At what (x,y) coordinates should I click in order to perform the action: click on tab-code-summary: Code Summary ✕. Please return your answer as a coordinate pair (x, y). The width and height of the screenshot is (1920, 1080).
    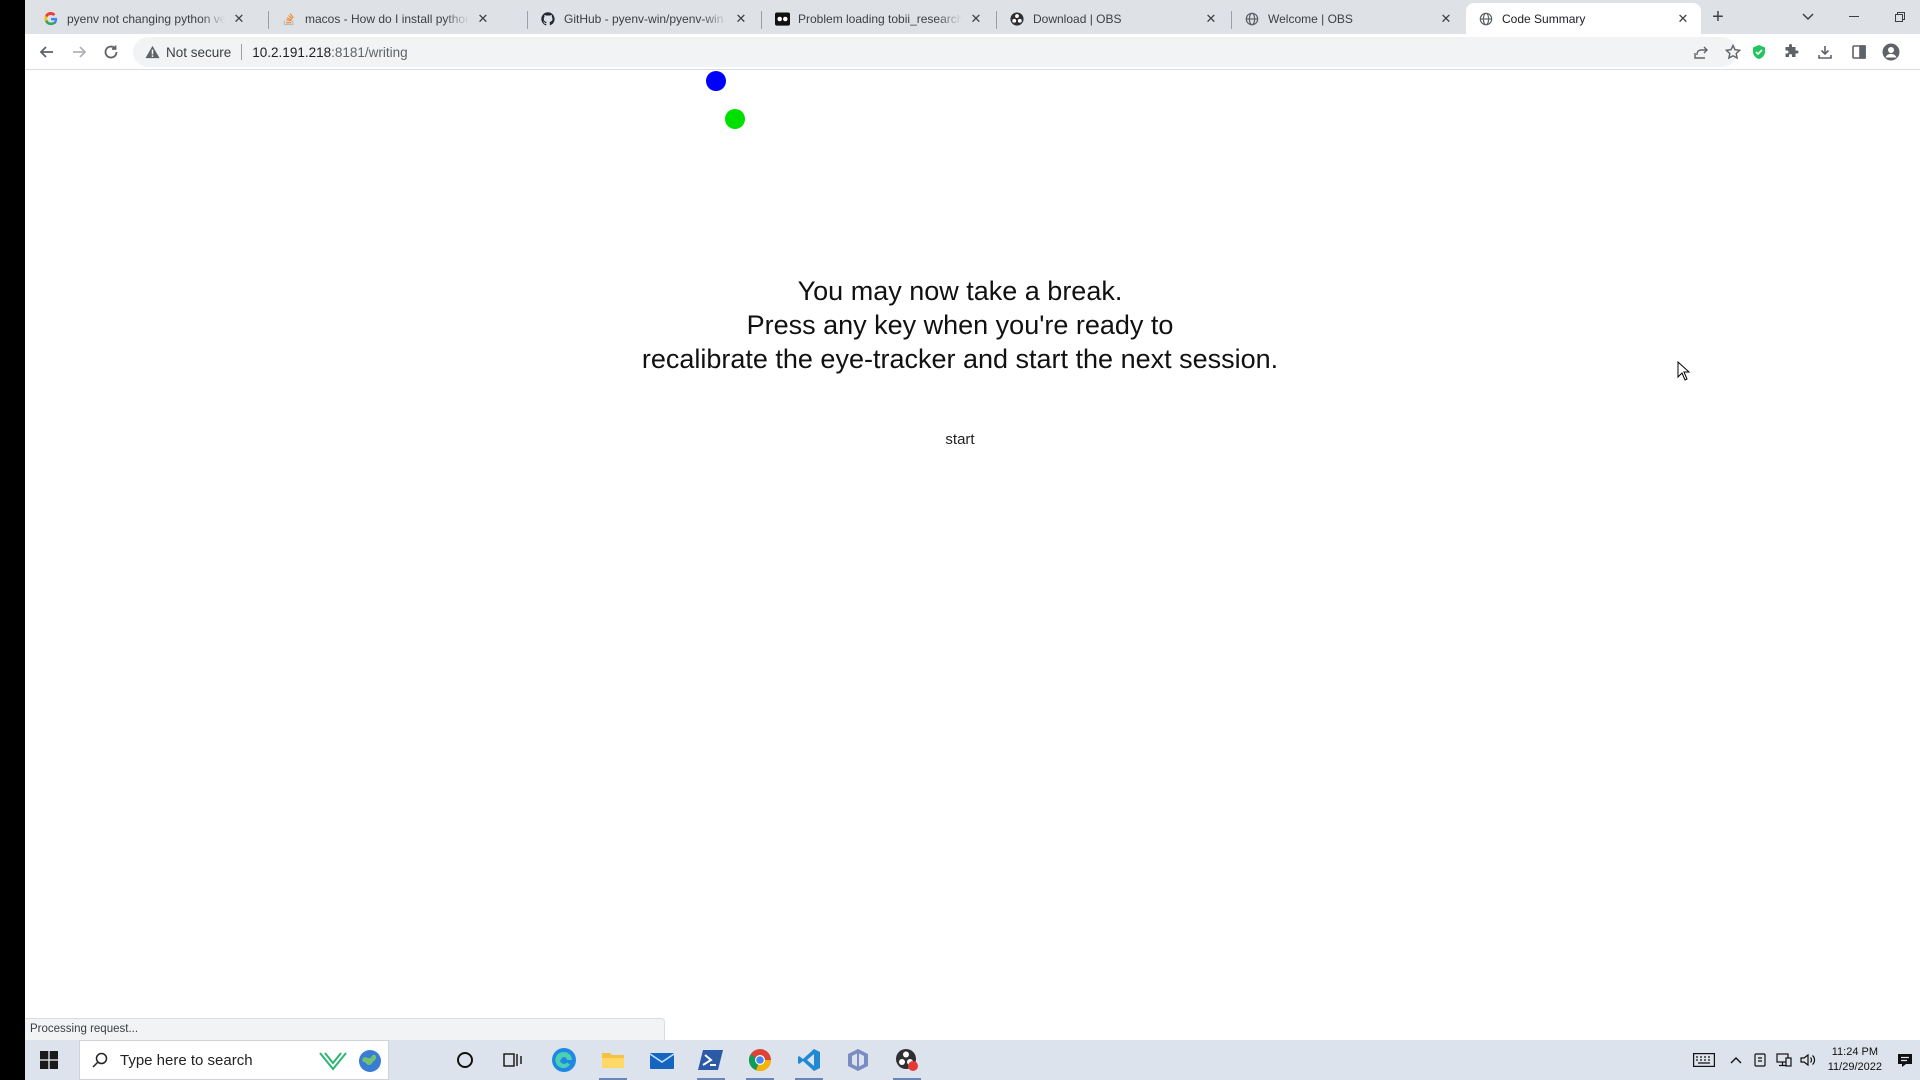
    Looking at the image, I should click on (1583, 18).